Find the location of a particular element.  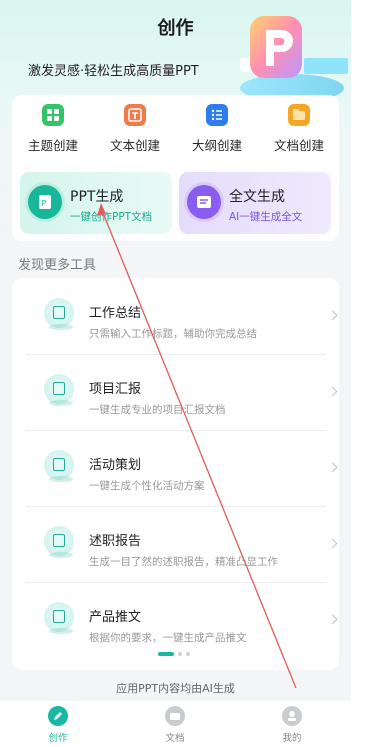

screen-margin is located at coordinates (362, 373).